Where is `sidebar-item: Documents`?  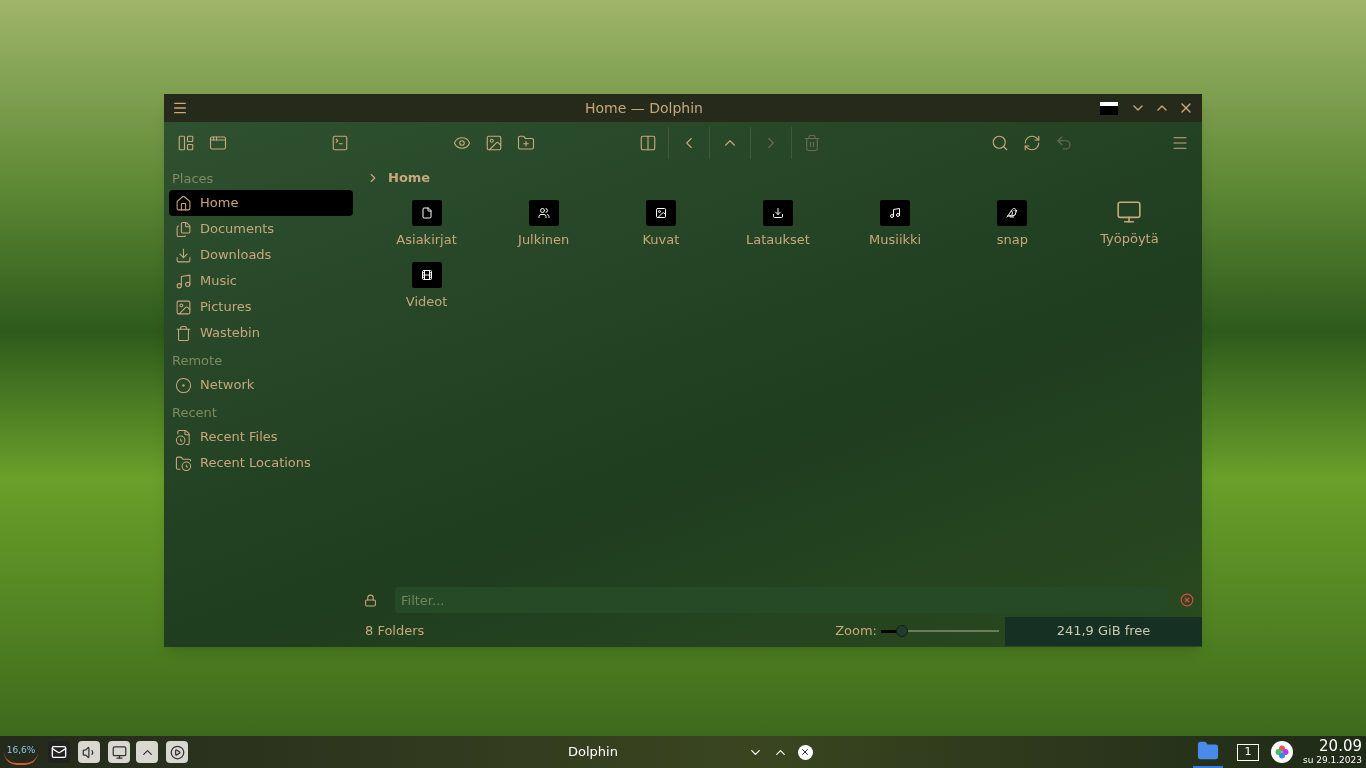 sidebar-item: Documents is located at coordinates (261, 229).